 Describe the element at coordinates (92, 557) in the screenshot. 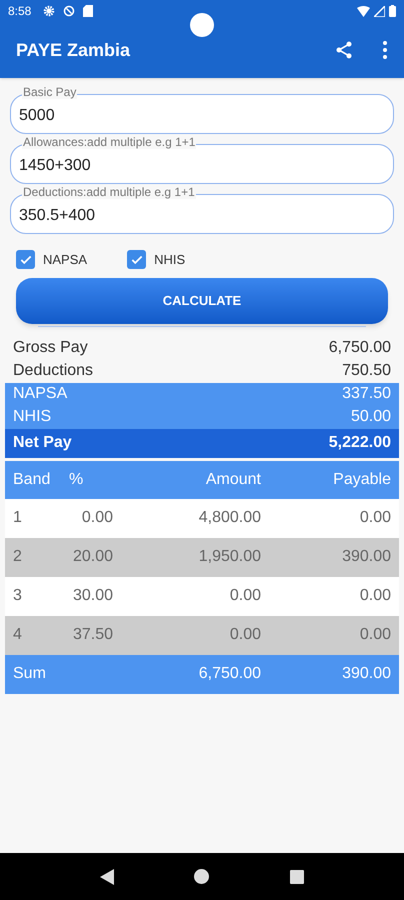

I see `table-cell-text: 20.00` at that location.